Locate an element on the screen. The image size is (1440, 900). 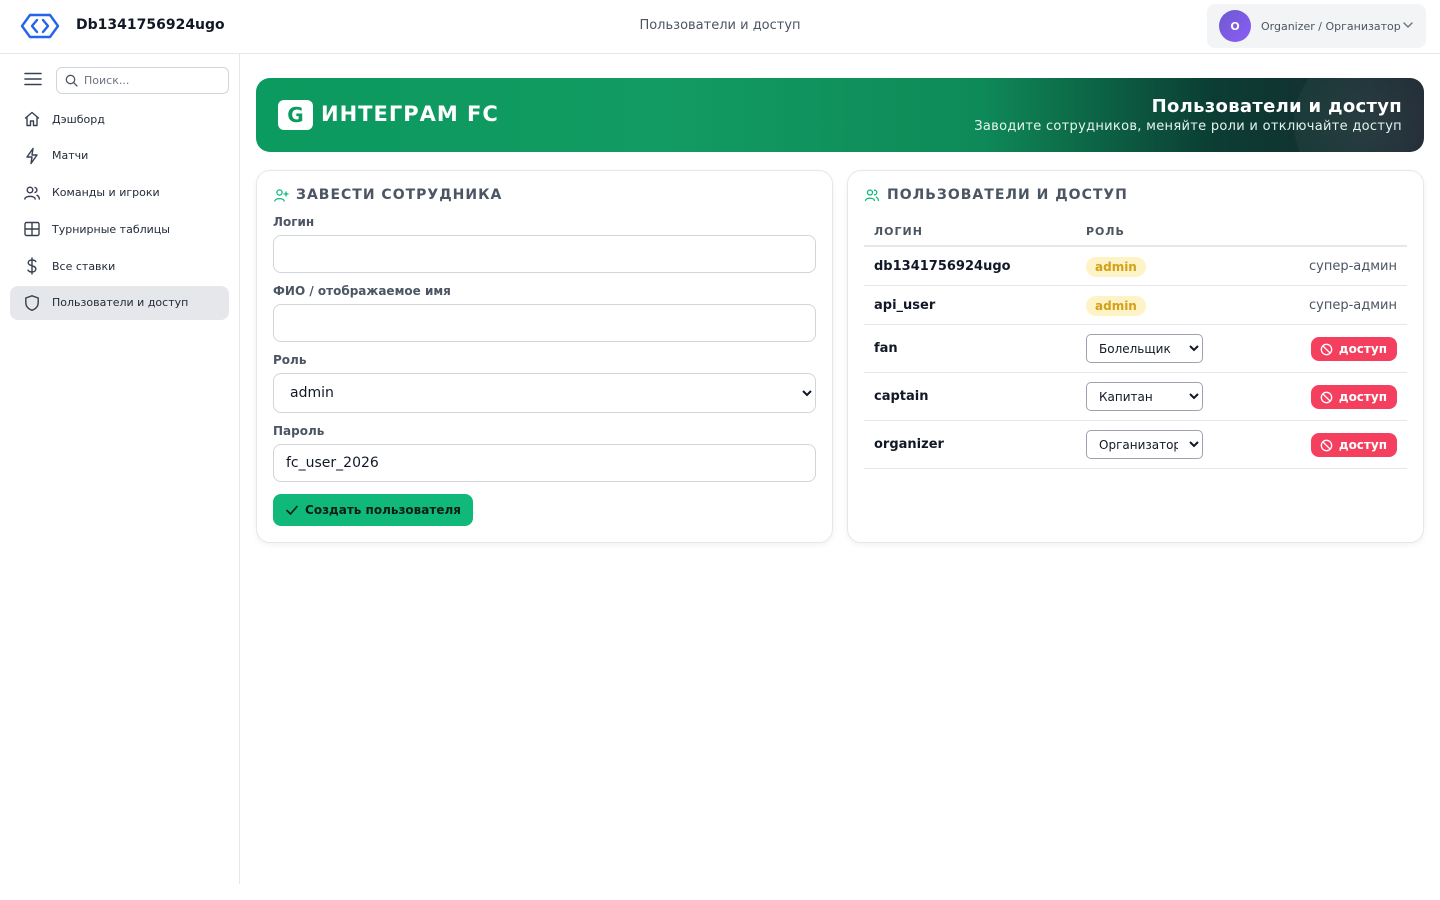
sidebar-item-teams: Команды и игроки is located at coordinates (119, 193).